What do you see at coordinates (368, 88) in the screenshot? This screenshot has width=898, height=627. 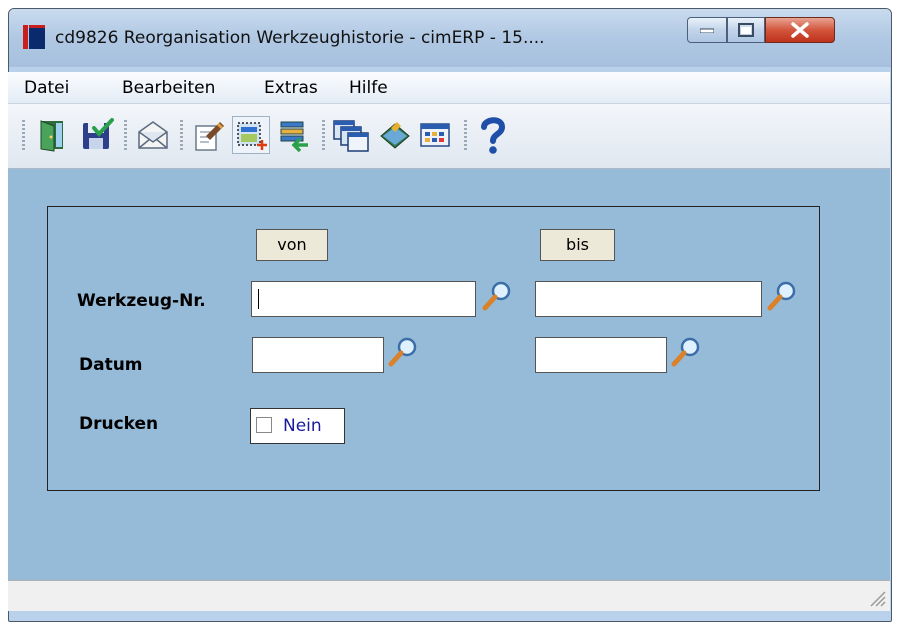 I see `menu-hilfe: Hilfe` at bounding box center [368, 88].